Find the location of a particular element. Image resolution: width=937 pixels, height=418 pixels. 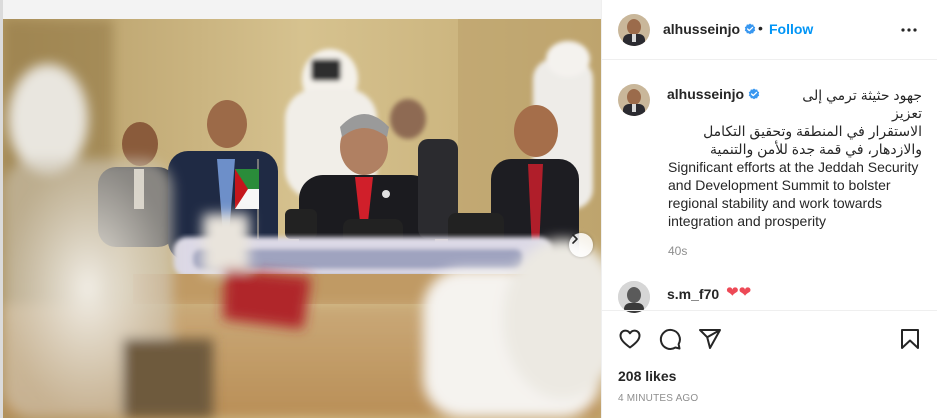

post-timestamp: 4 MINUTES AGO is located at coordinates (658, 398).